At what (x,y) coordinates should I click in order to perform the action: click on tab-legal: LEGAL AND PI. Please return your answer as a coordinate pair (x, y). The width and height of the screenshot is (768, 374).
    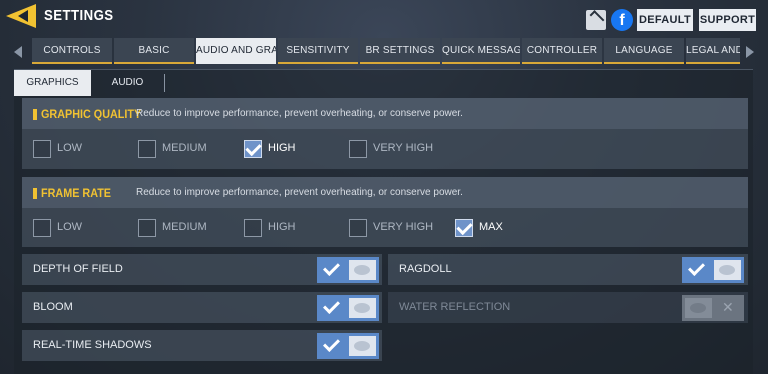
    Looking at the image, I should click on (713, 51).